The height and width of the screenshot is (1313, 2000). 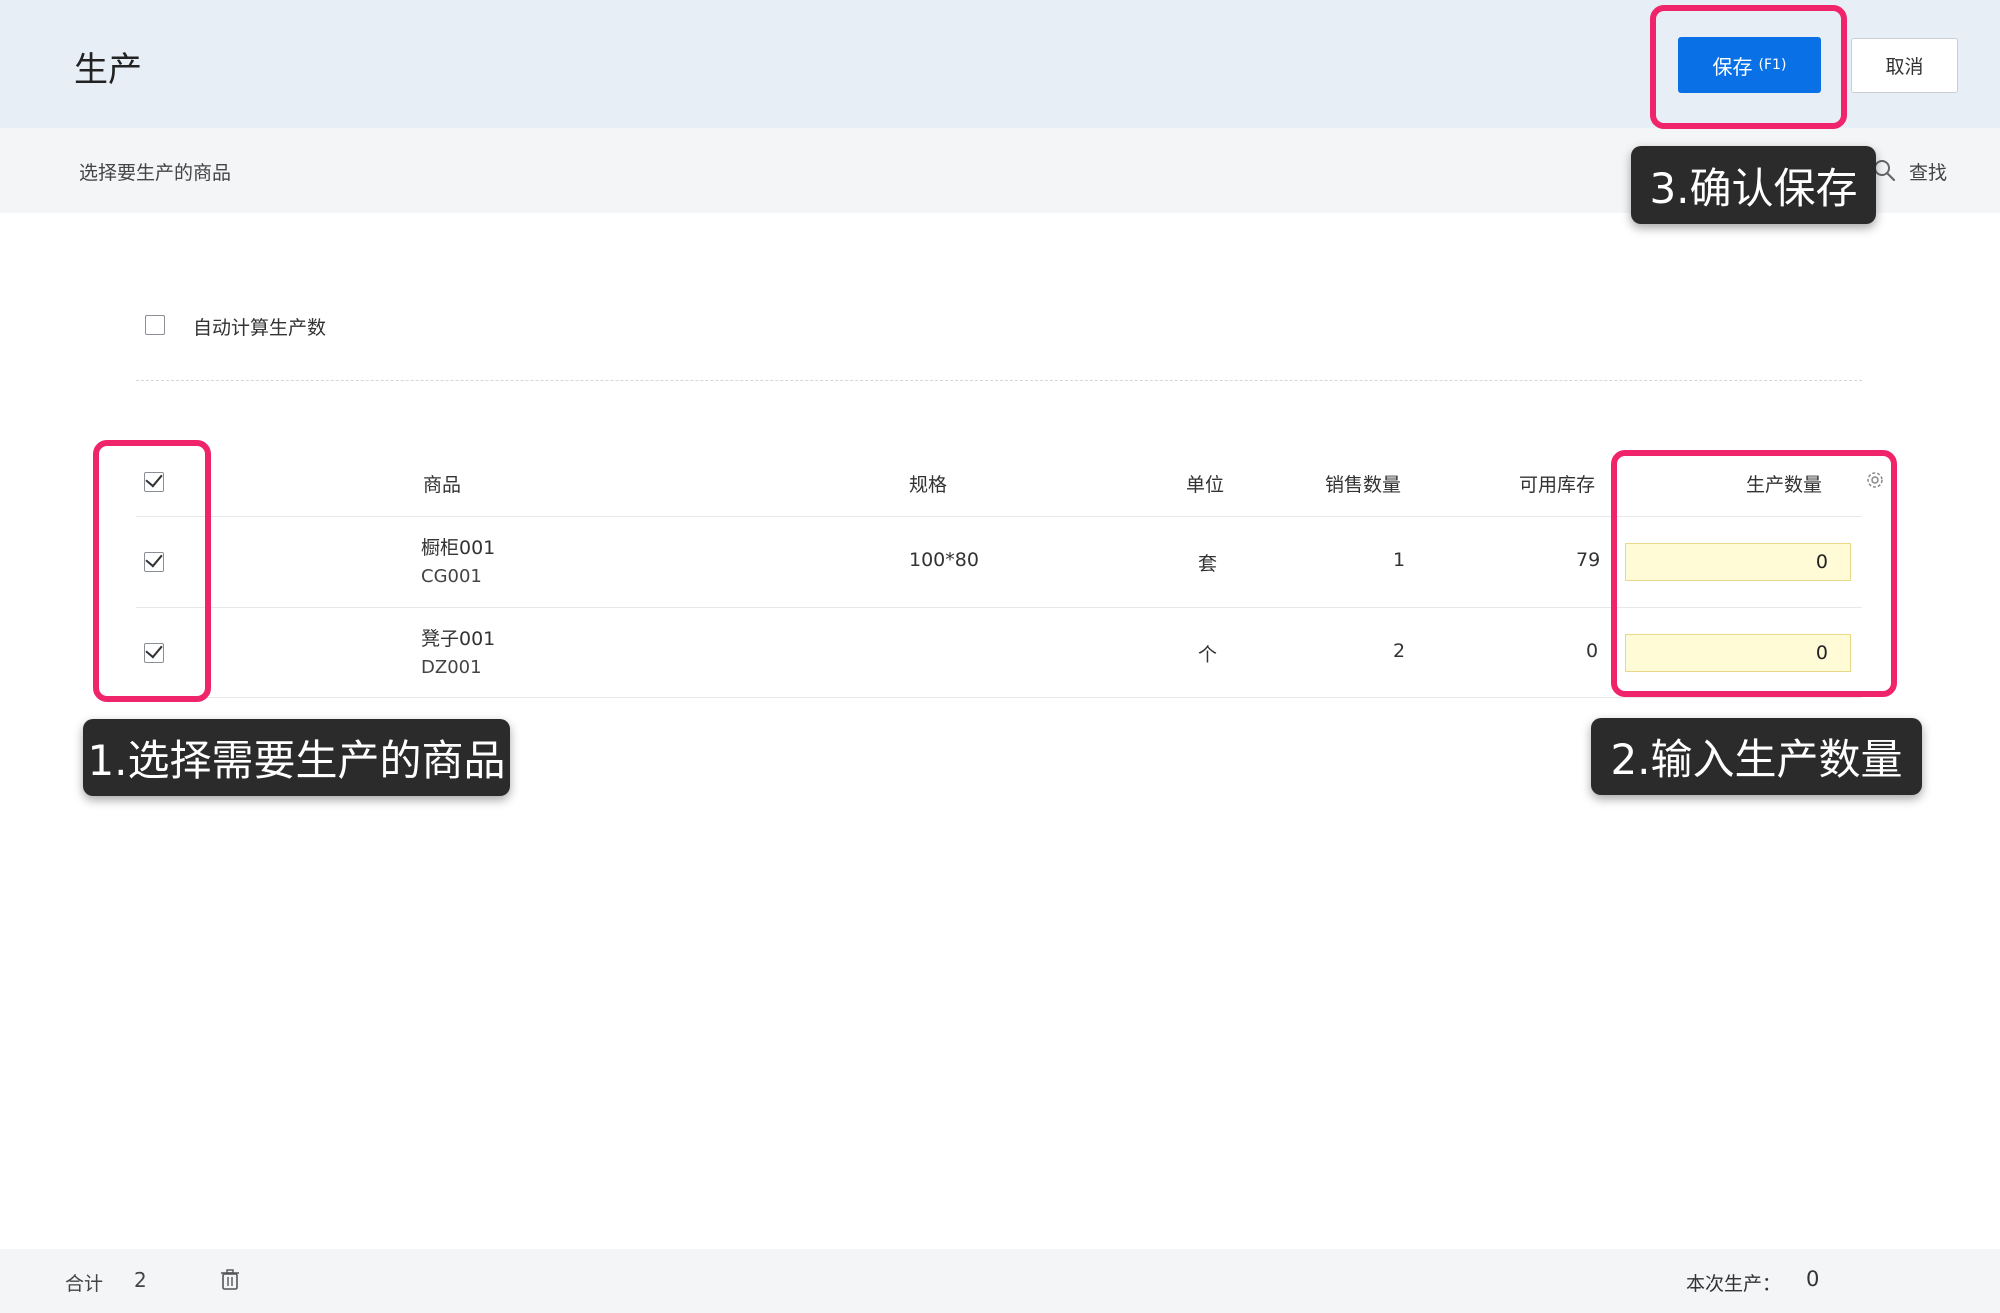 I want to click on available-stock: 79, so click(x=1588, y=560).